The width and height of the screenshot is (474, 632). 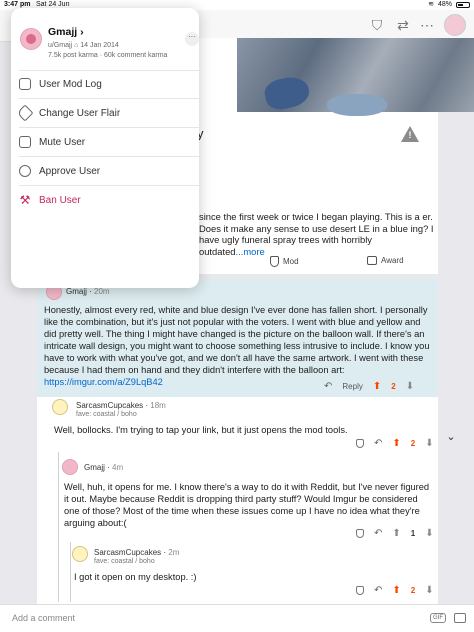 I want to click on comment-actions: ↶ ⬆ 1 ⬇, so click(x=395, y=533).